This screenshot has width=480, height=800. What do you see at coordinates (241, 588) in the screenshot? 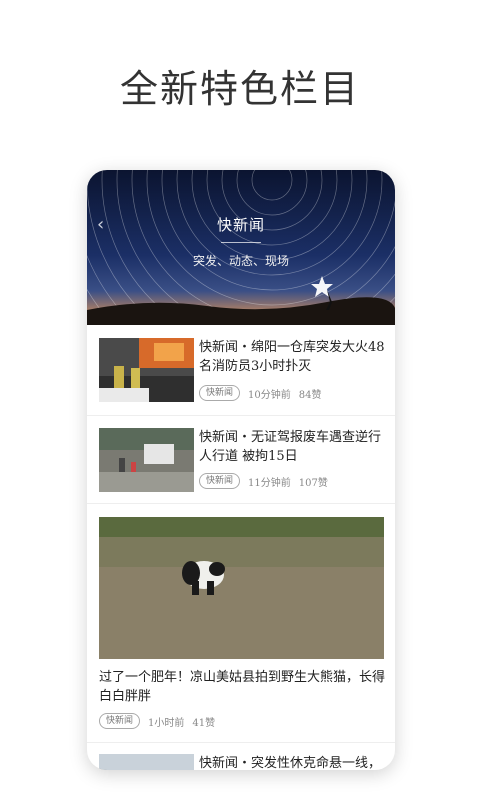
I see `panda-feature-image` at bounding box center [241, 588].